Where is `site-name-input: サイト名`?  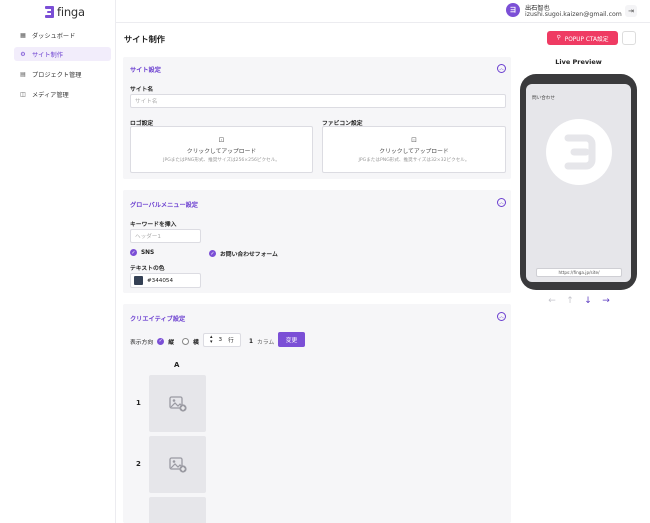
site-name-input: サイト名 is located at coordinates (318, 101).